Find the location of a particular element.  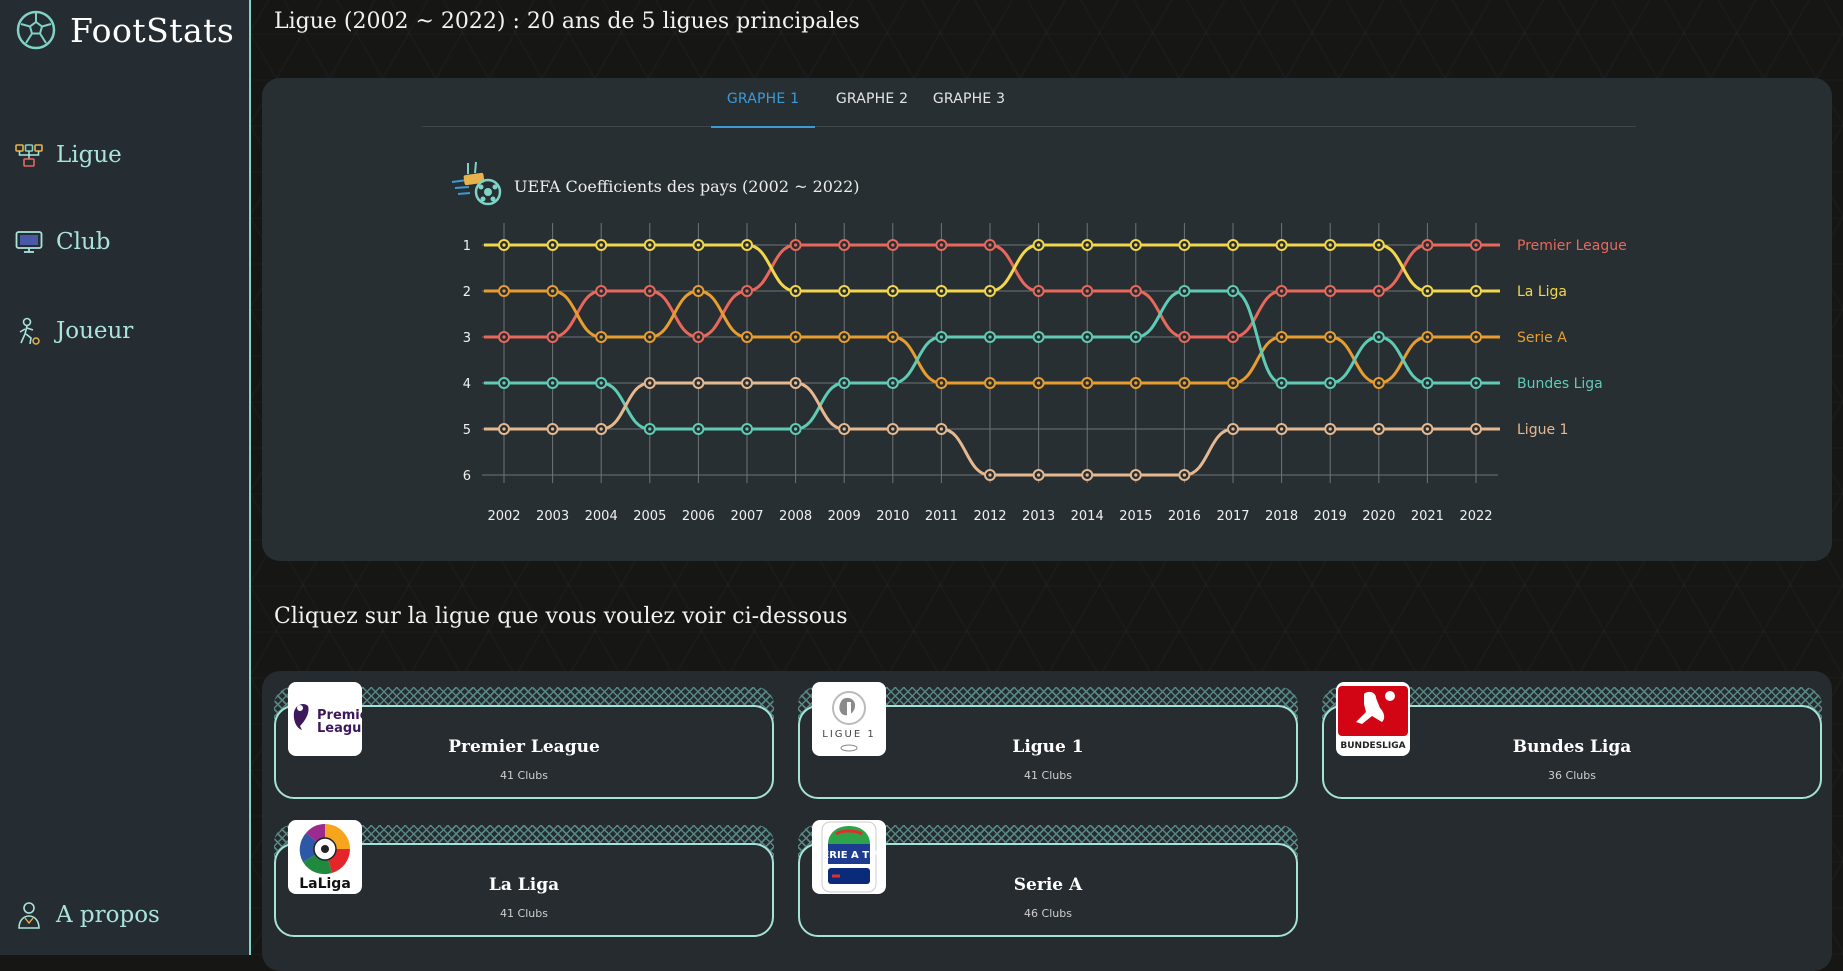

x-tick-label: 2017 is located at coordinates (1232, 516).